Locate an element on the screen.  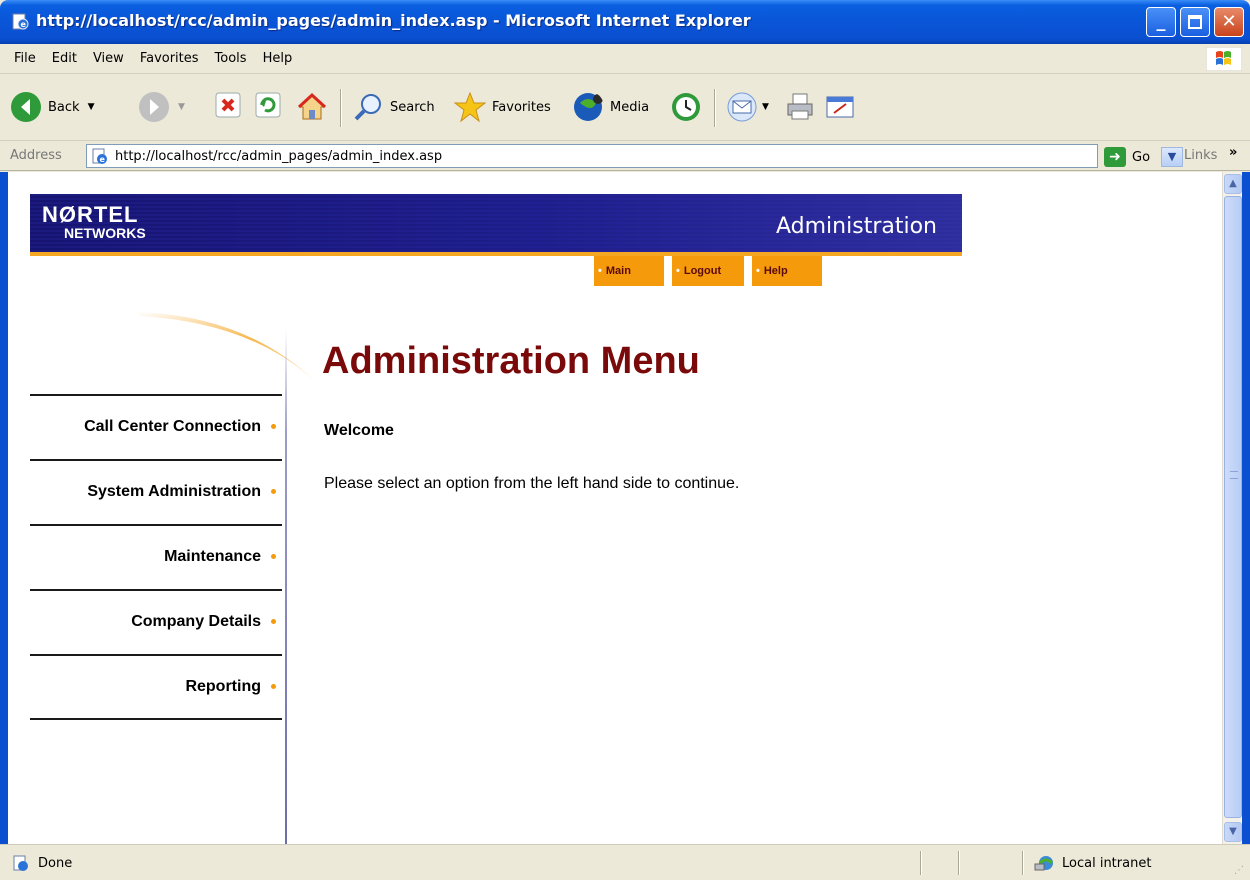
chevron-up-icon: ▲ is located at coordinates (1233, 183).